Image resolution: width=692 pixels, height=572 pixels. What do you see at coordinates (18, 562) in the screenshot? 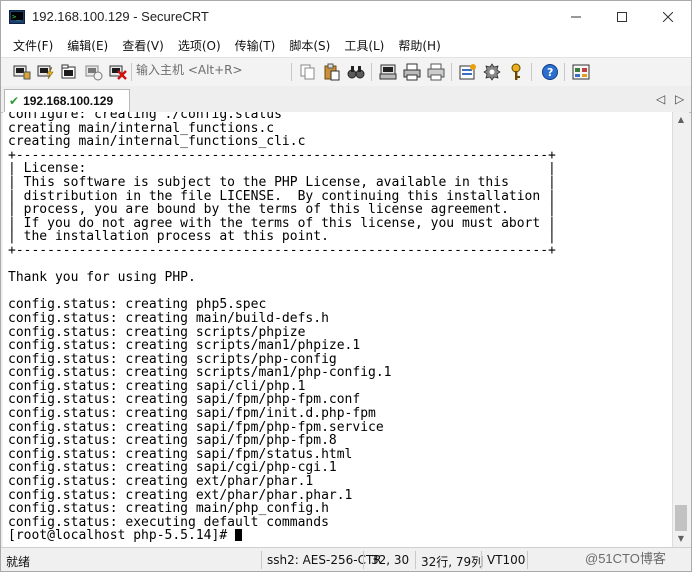
I see `status-state: 就绪` at bounding box center [18, 562].